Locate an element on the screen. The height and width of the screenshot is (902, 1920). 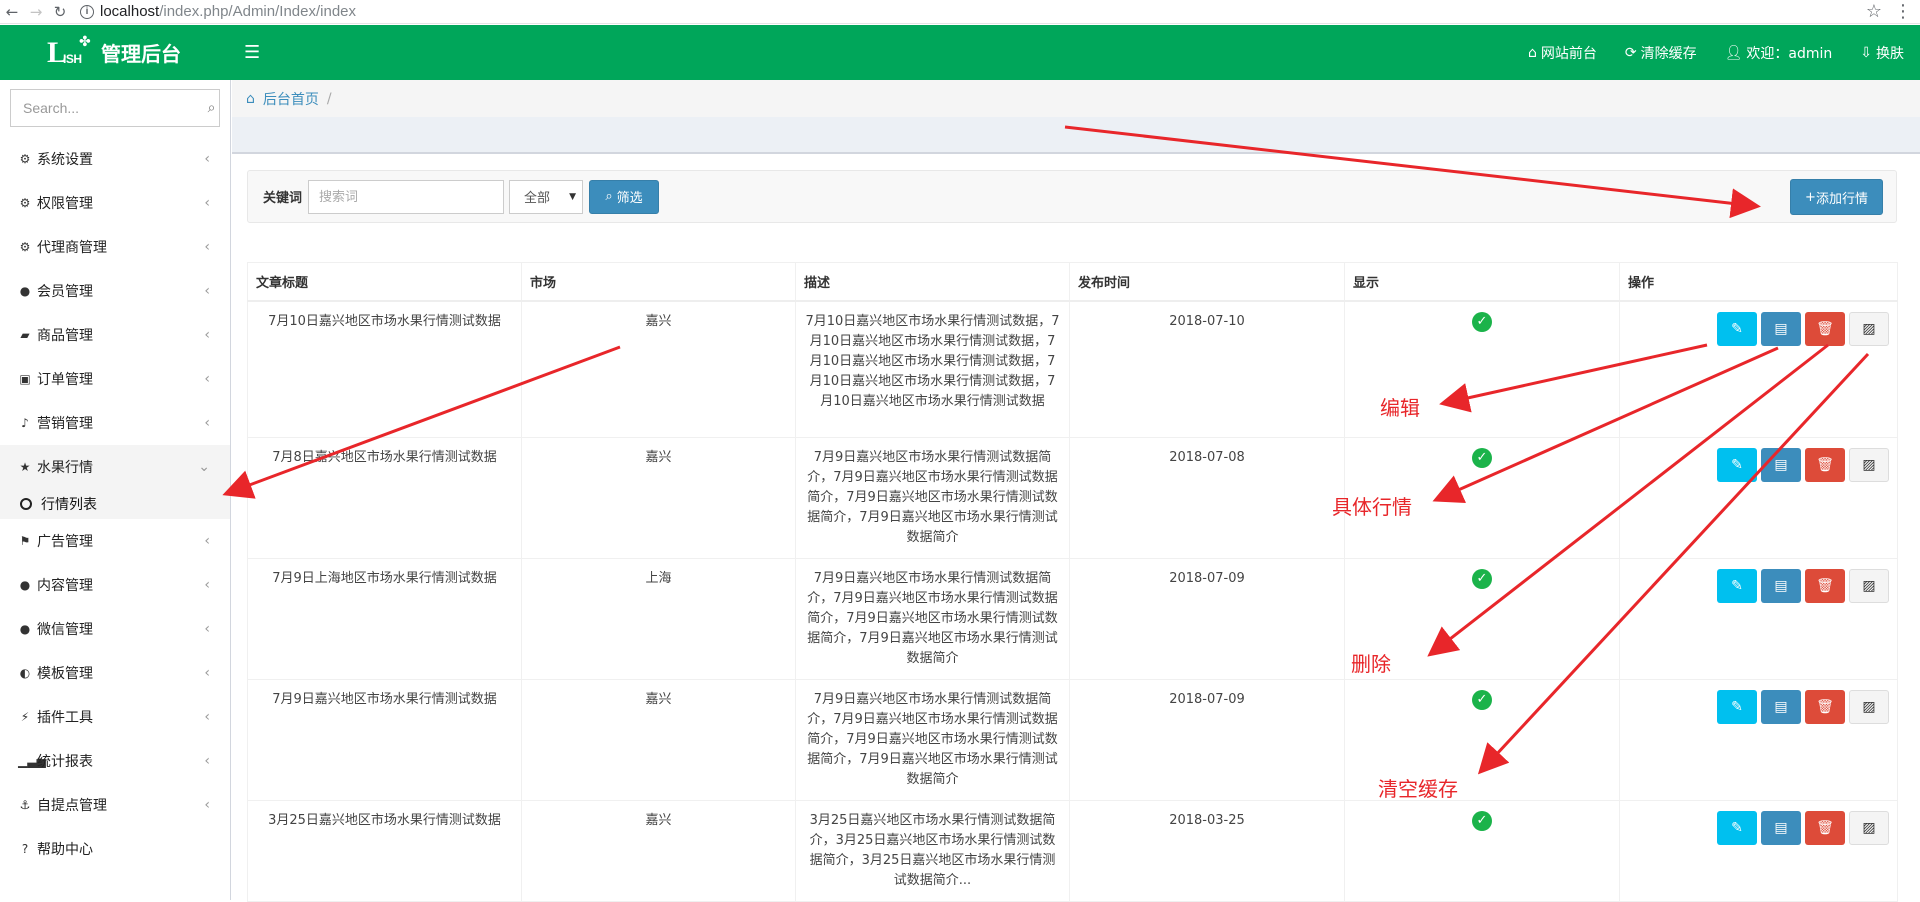
add-market-button: + 添加行情 is located at coordinates (1836, 197).